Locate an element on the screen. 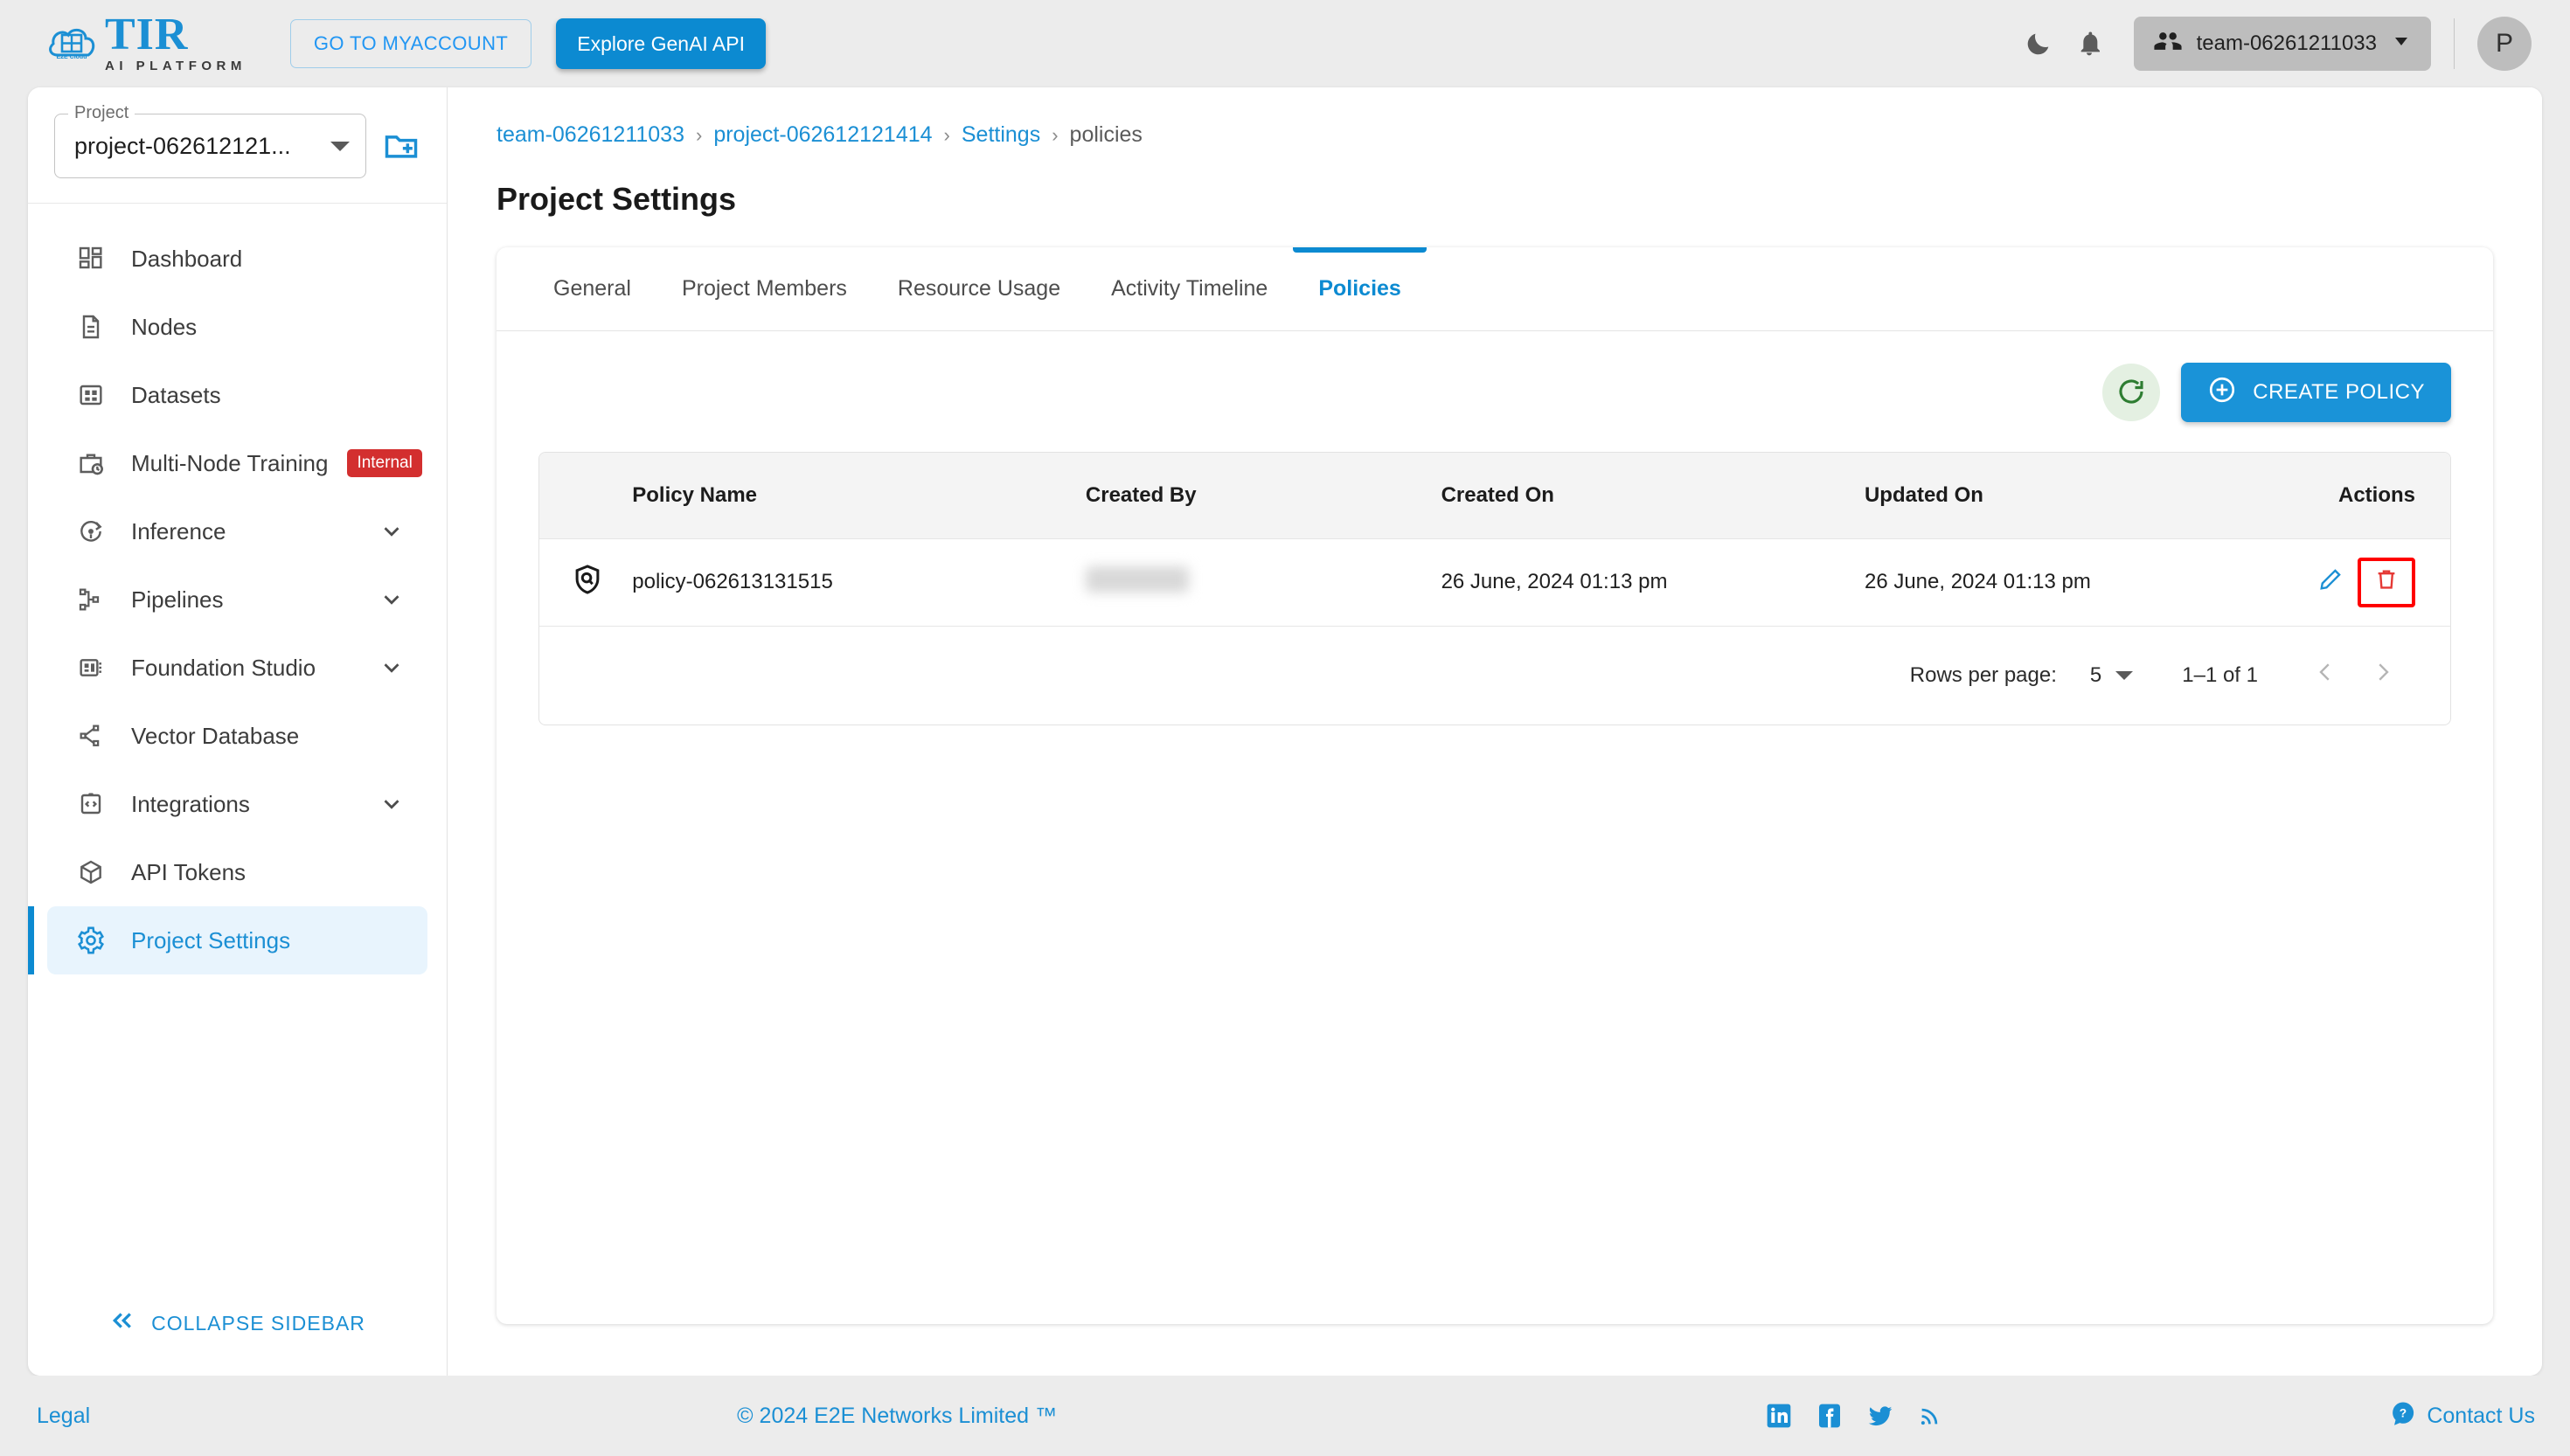  brand-logo-group: E2E Cloud TIR AI PLATFORM is located at coordinates (146, 42).